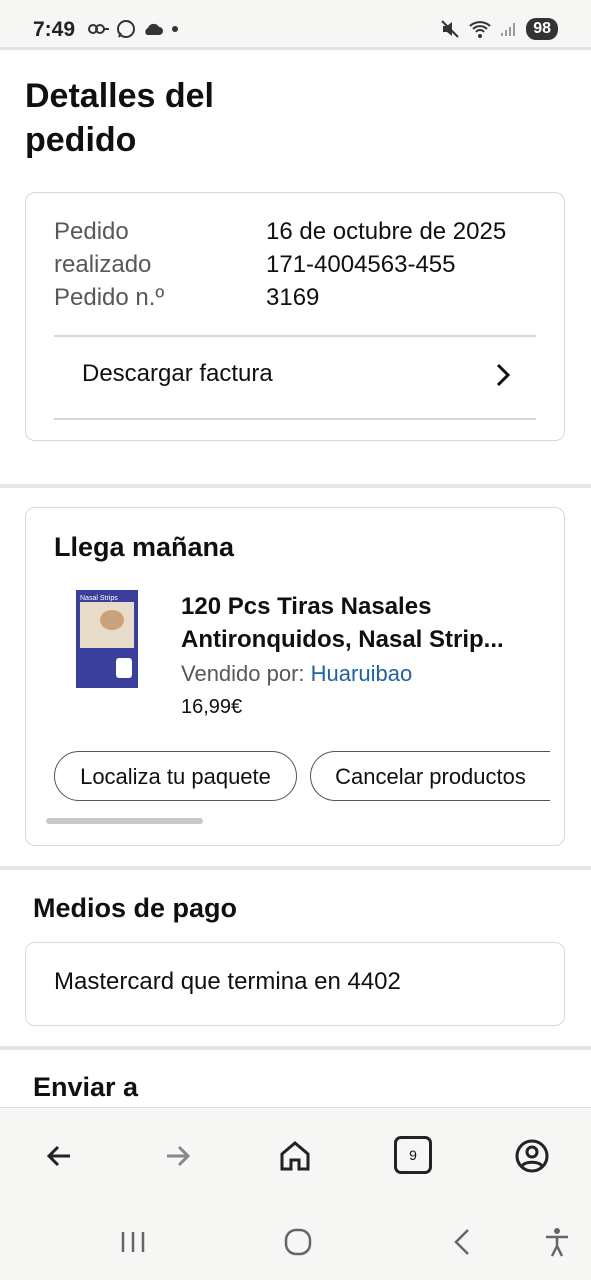 The image size is (591, 1280). What do you see at coordinates (430, 776) in the screenshot?
I see `cancel-items-button: Cancelar productos` at bounding box center [430, 776].